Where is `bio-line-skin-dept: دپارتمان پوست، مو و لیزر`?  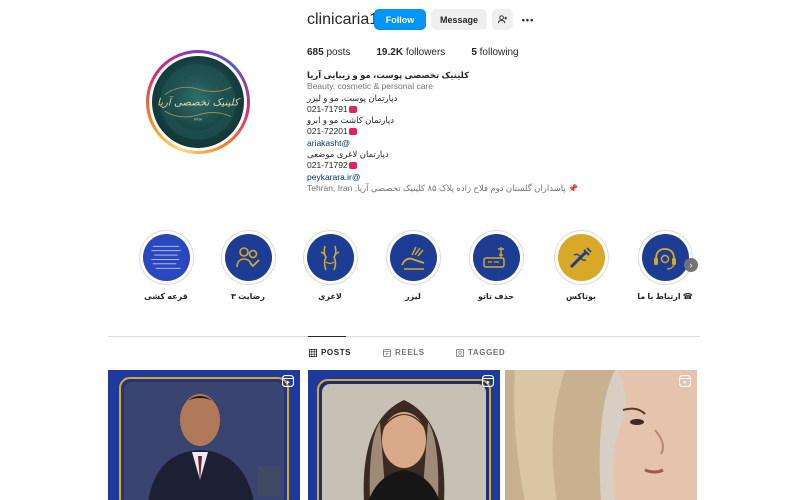
bio-line-skin-dept: دپارتمان پوست، مو و لیزر is located at coordinates (352, 97).